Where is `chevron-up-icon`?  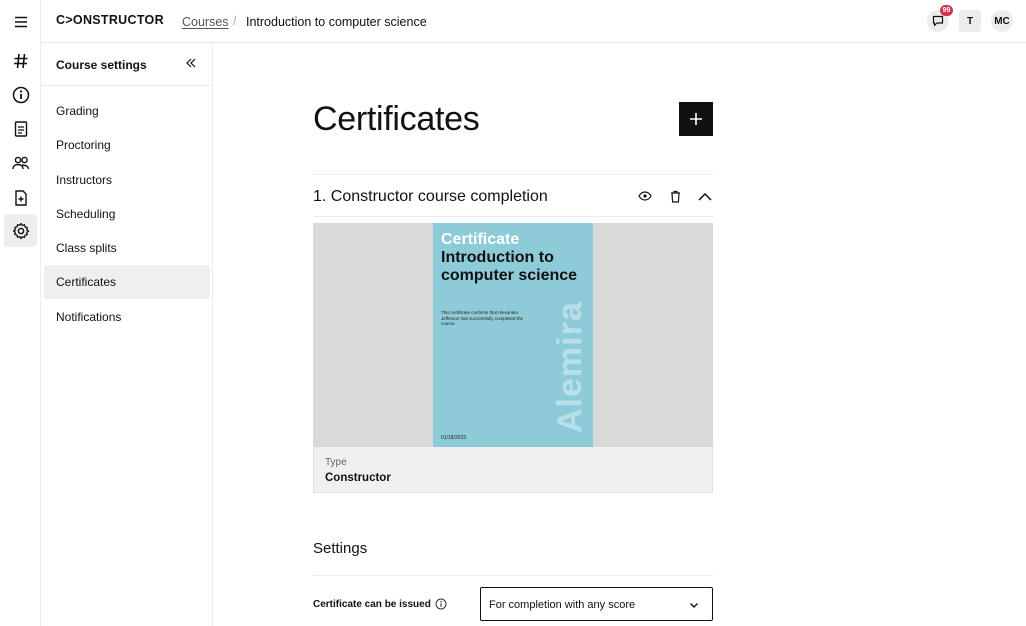
chevron-up-icon is located at coordinates (705, 196).